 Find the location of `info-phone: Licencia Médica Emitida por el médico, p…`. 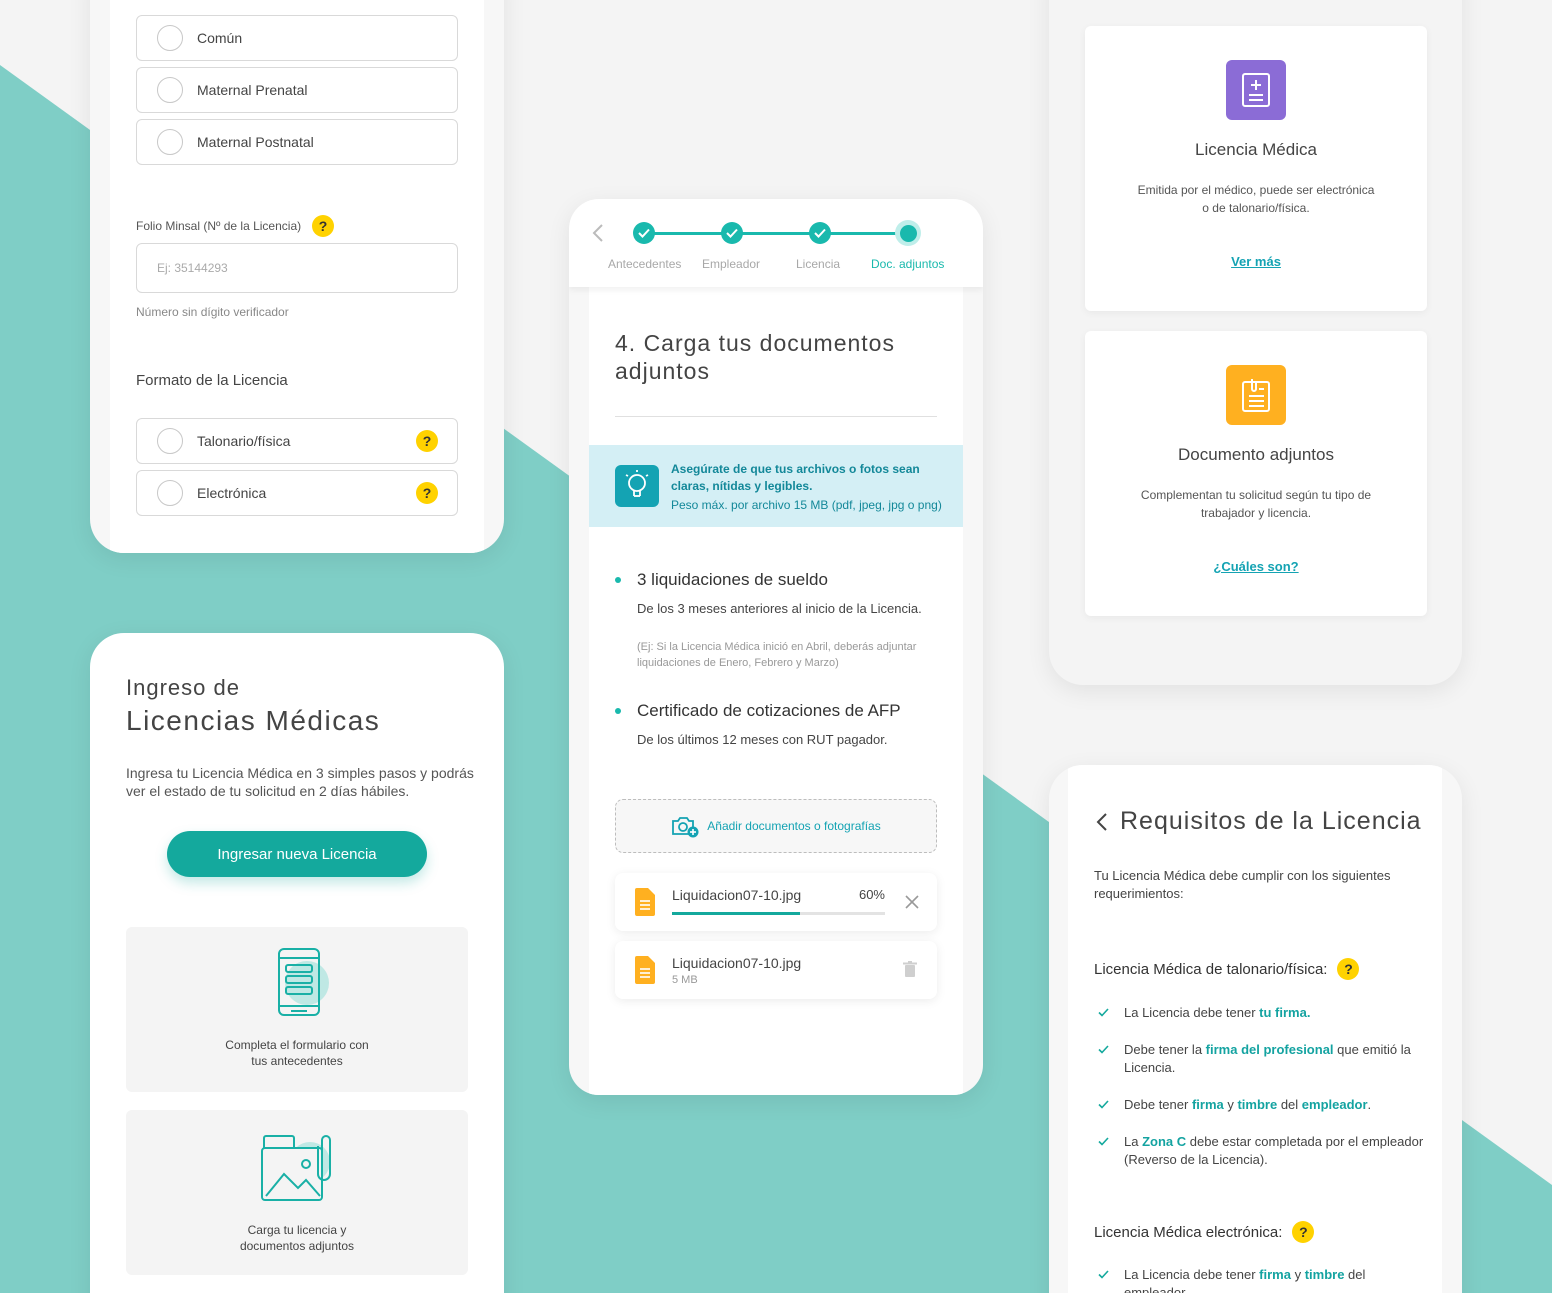

info-phone: Licencia Médica Emitida por el médico, p… is located at coordinates (1255, 342).